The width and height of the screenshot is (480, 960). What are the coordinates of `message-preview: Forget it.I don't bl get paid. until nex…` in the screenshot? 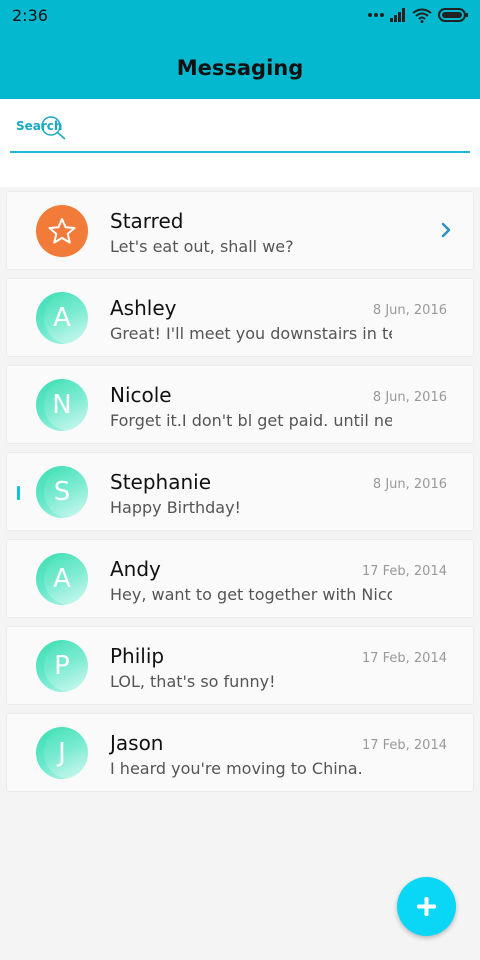 It's located at (251, 420).